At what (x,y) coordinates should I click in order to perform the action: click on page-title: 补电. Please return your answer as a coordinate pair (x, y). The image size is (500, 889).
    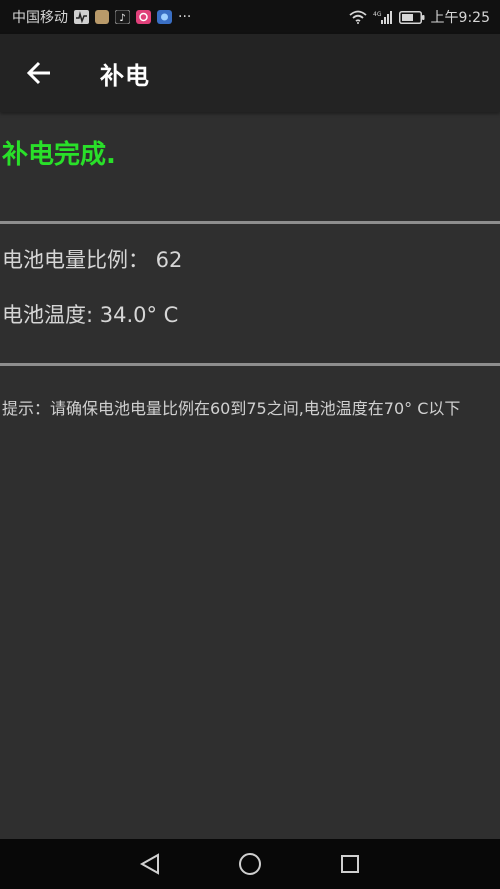
    Looking at the image, I should click on (125, 75).